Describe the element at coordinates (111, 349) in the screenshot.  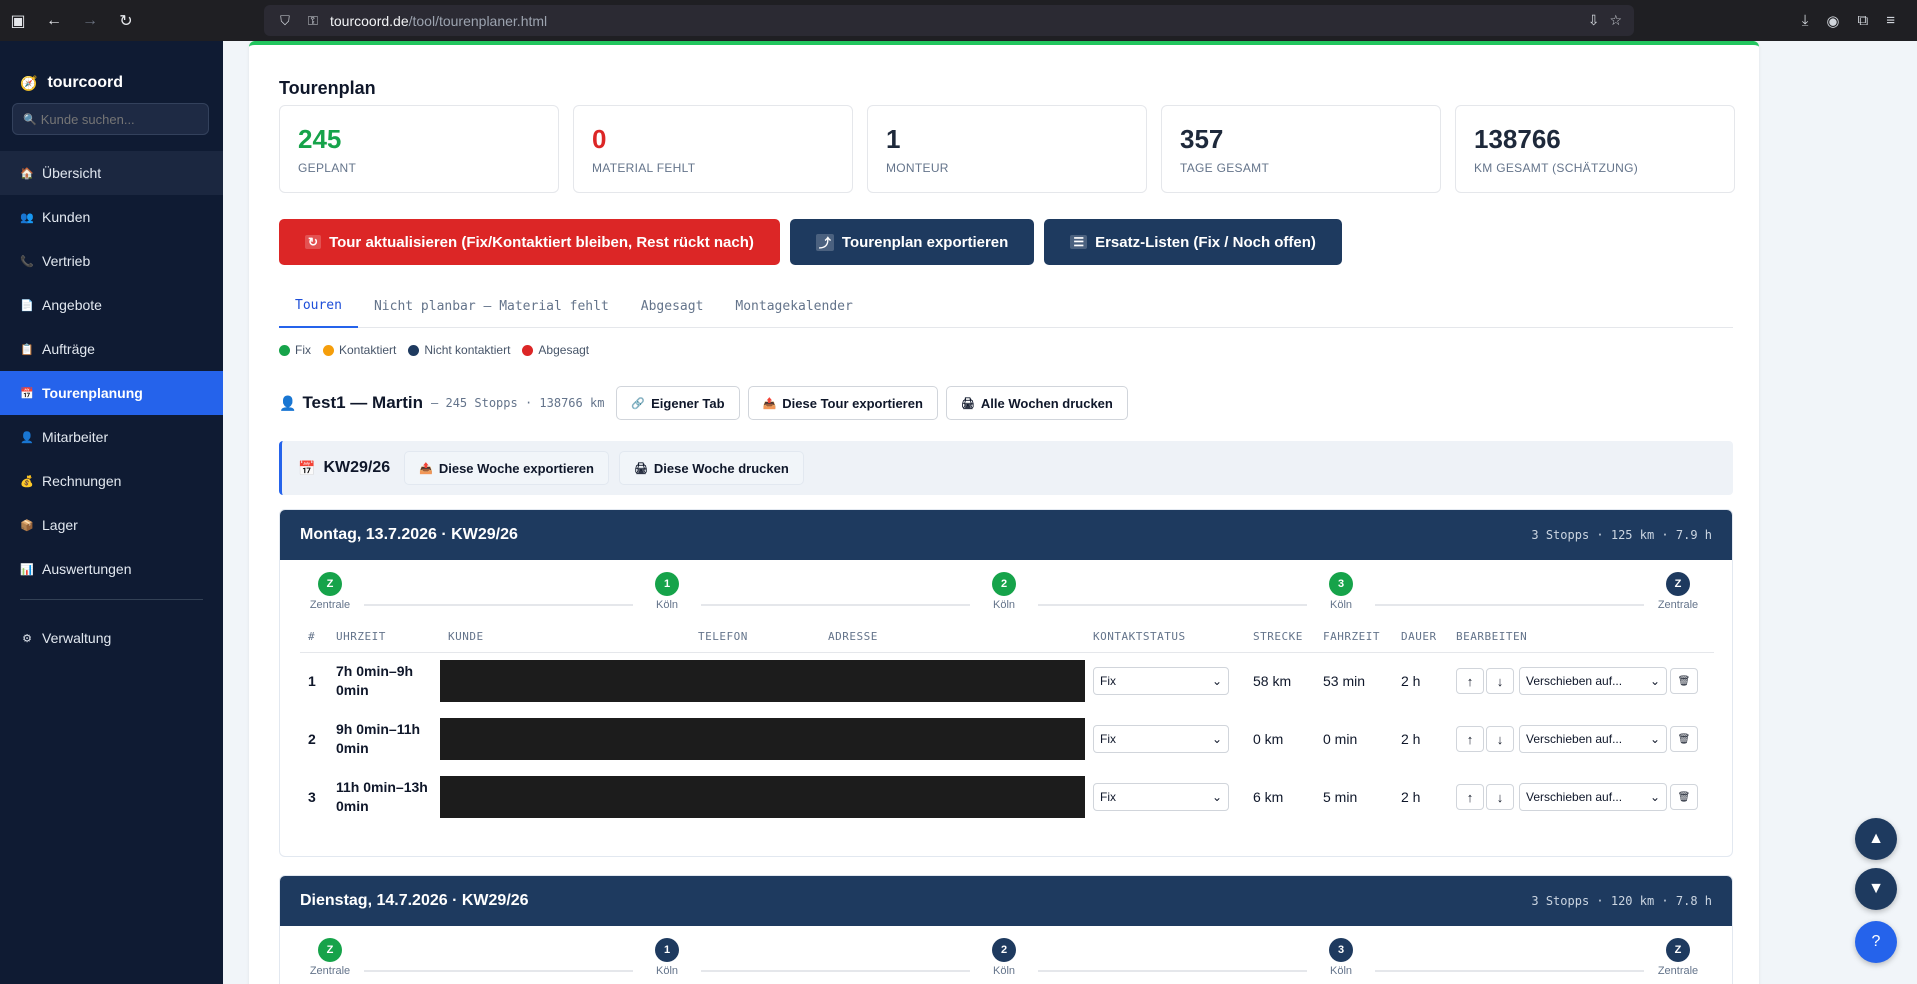
I see `sidebar-item-aufträge: 📋 Aufträge` at that location.